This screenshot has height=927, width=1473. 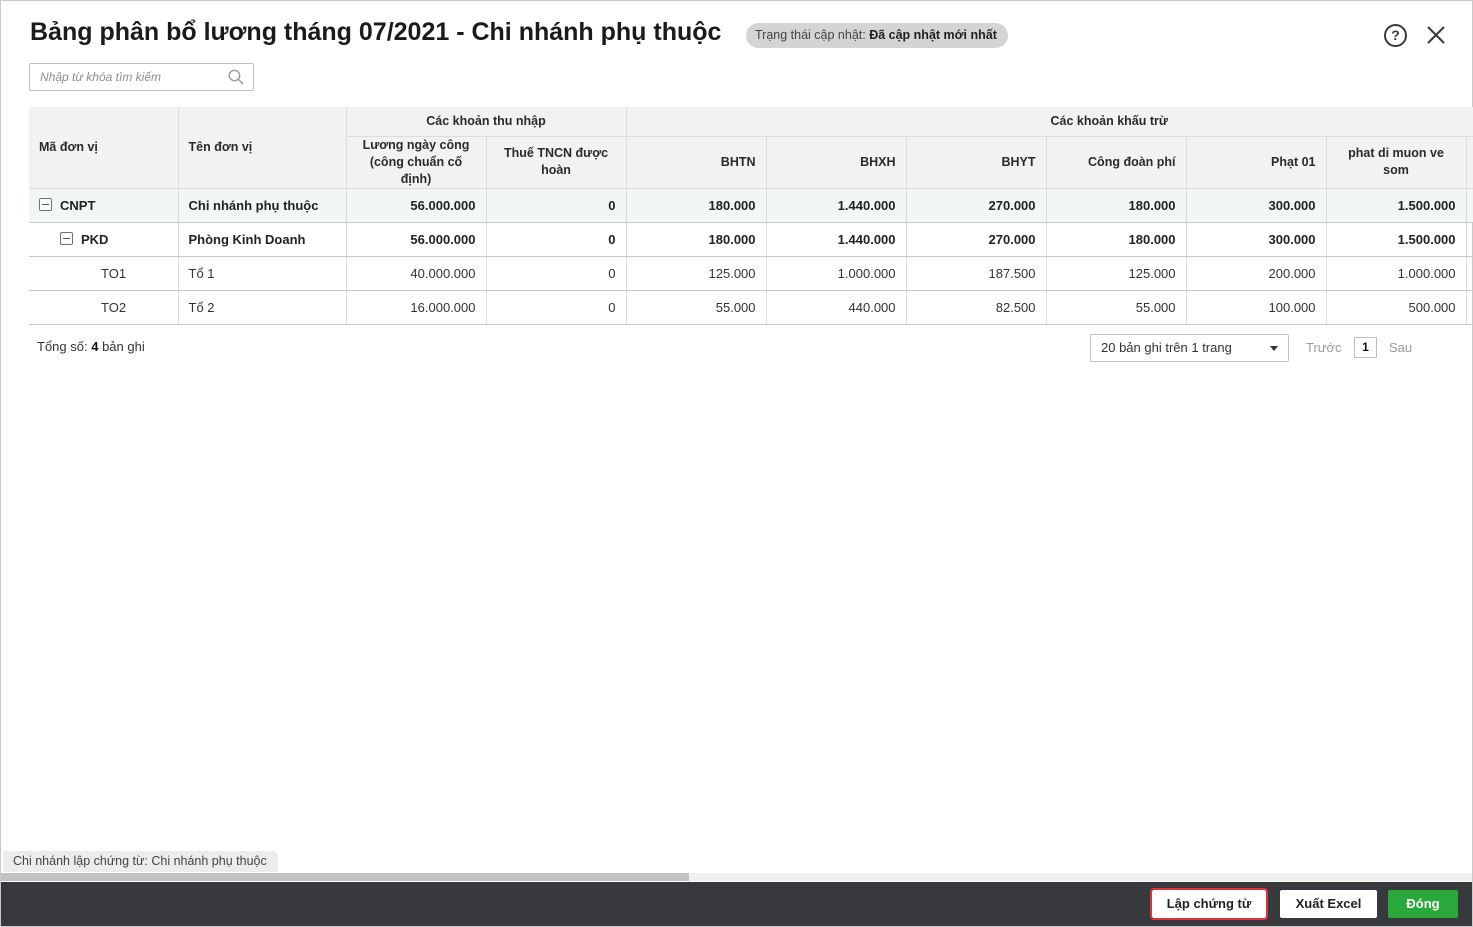 I want to click on close-button: Đóng, so click(x=1423, y=904).